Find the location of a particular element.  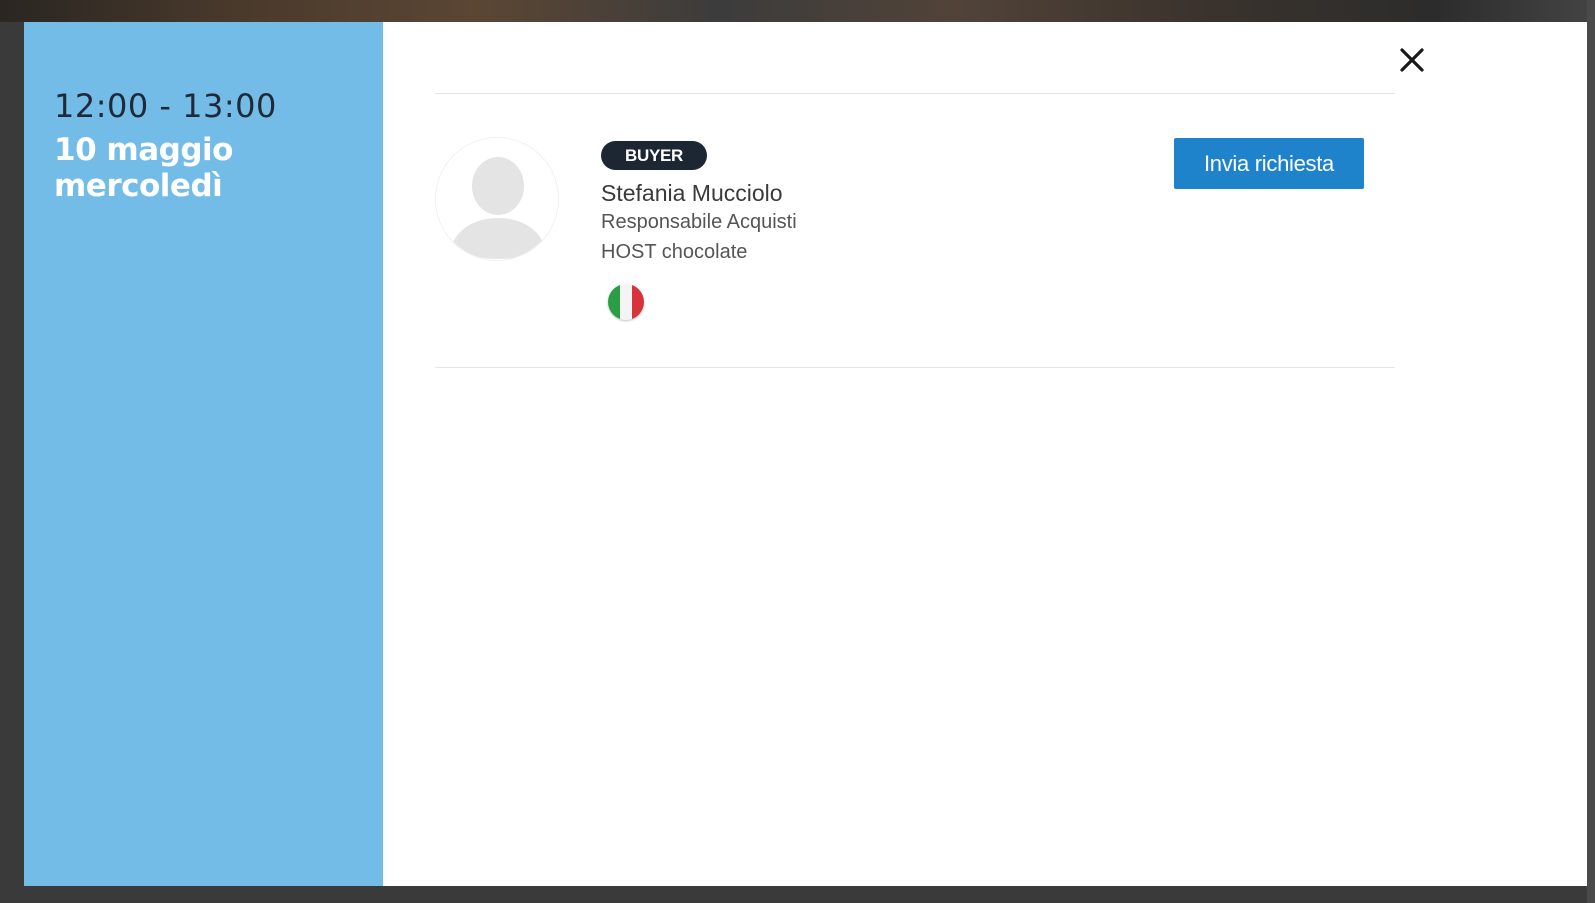

close-button is located at coordinates (1412, 60).